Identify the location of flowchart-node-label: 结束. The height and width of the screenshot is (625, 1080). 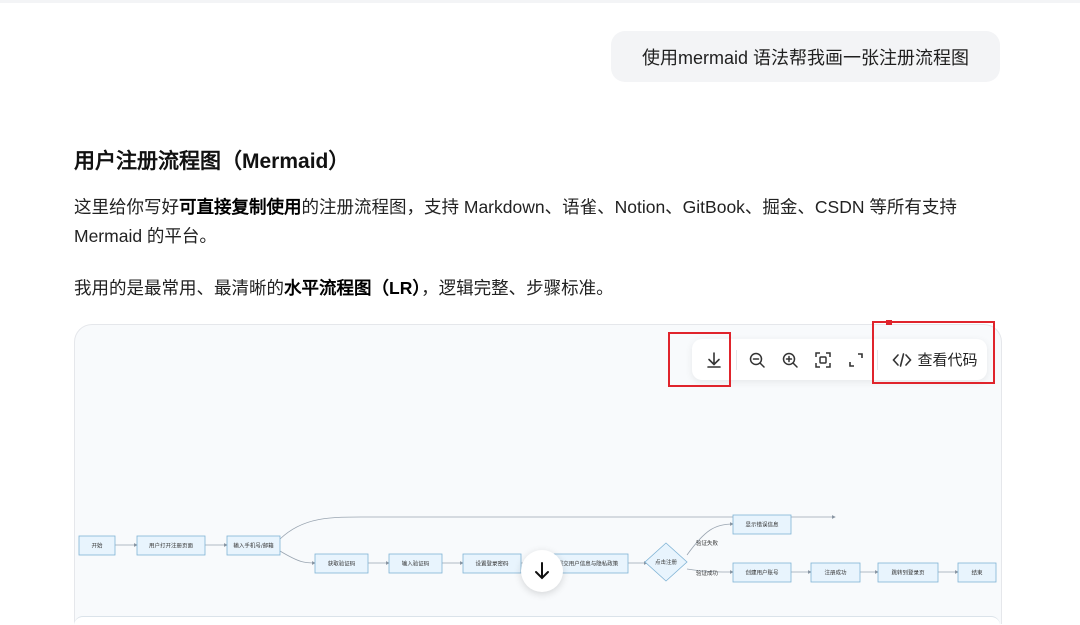
(977, 573).